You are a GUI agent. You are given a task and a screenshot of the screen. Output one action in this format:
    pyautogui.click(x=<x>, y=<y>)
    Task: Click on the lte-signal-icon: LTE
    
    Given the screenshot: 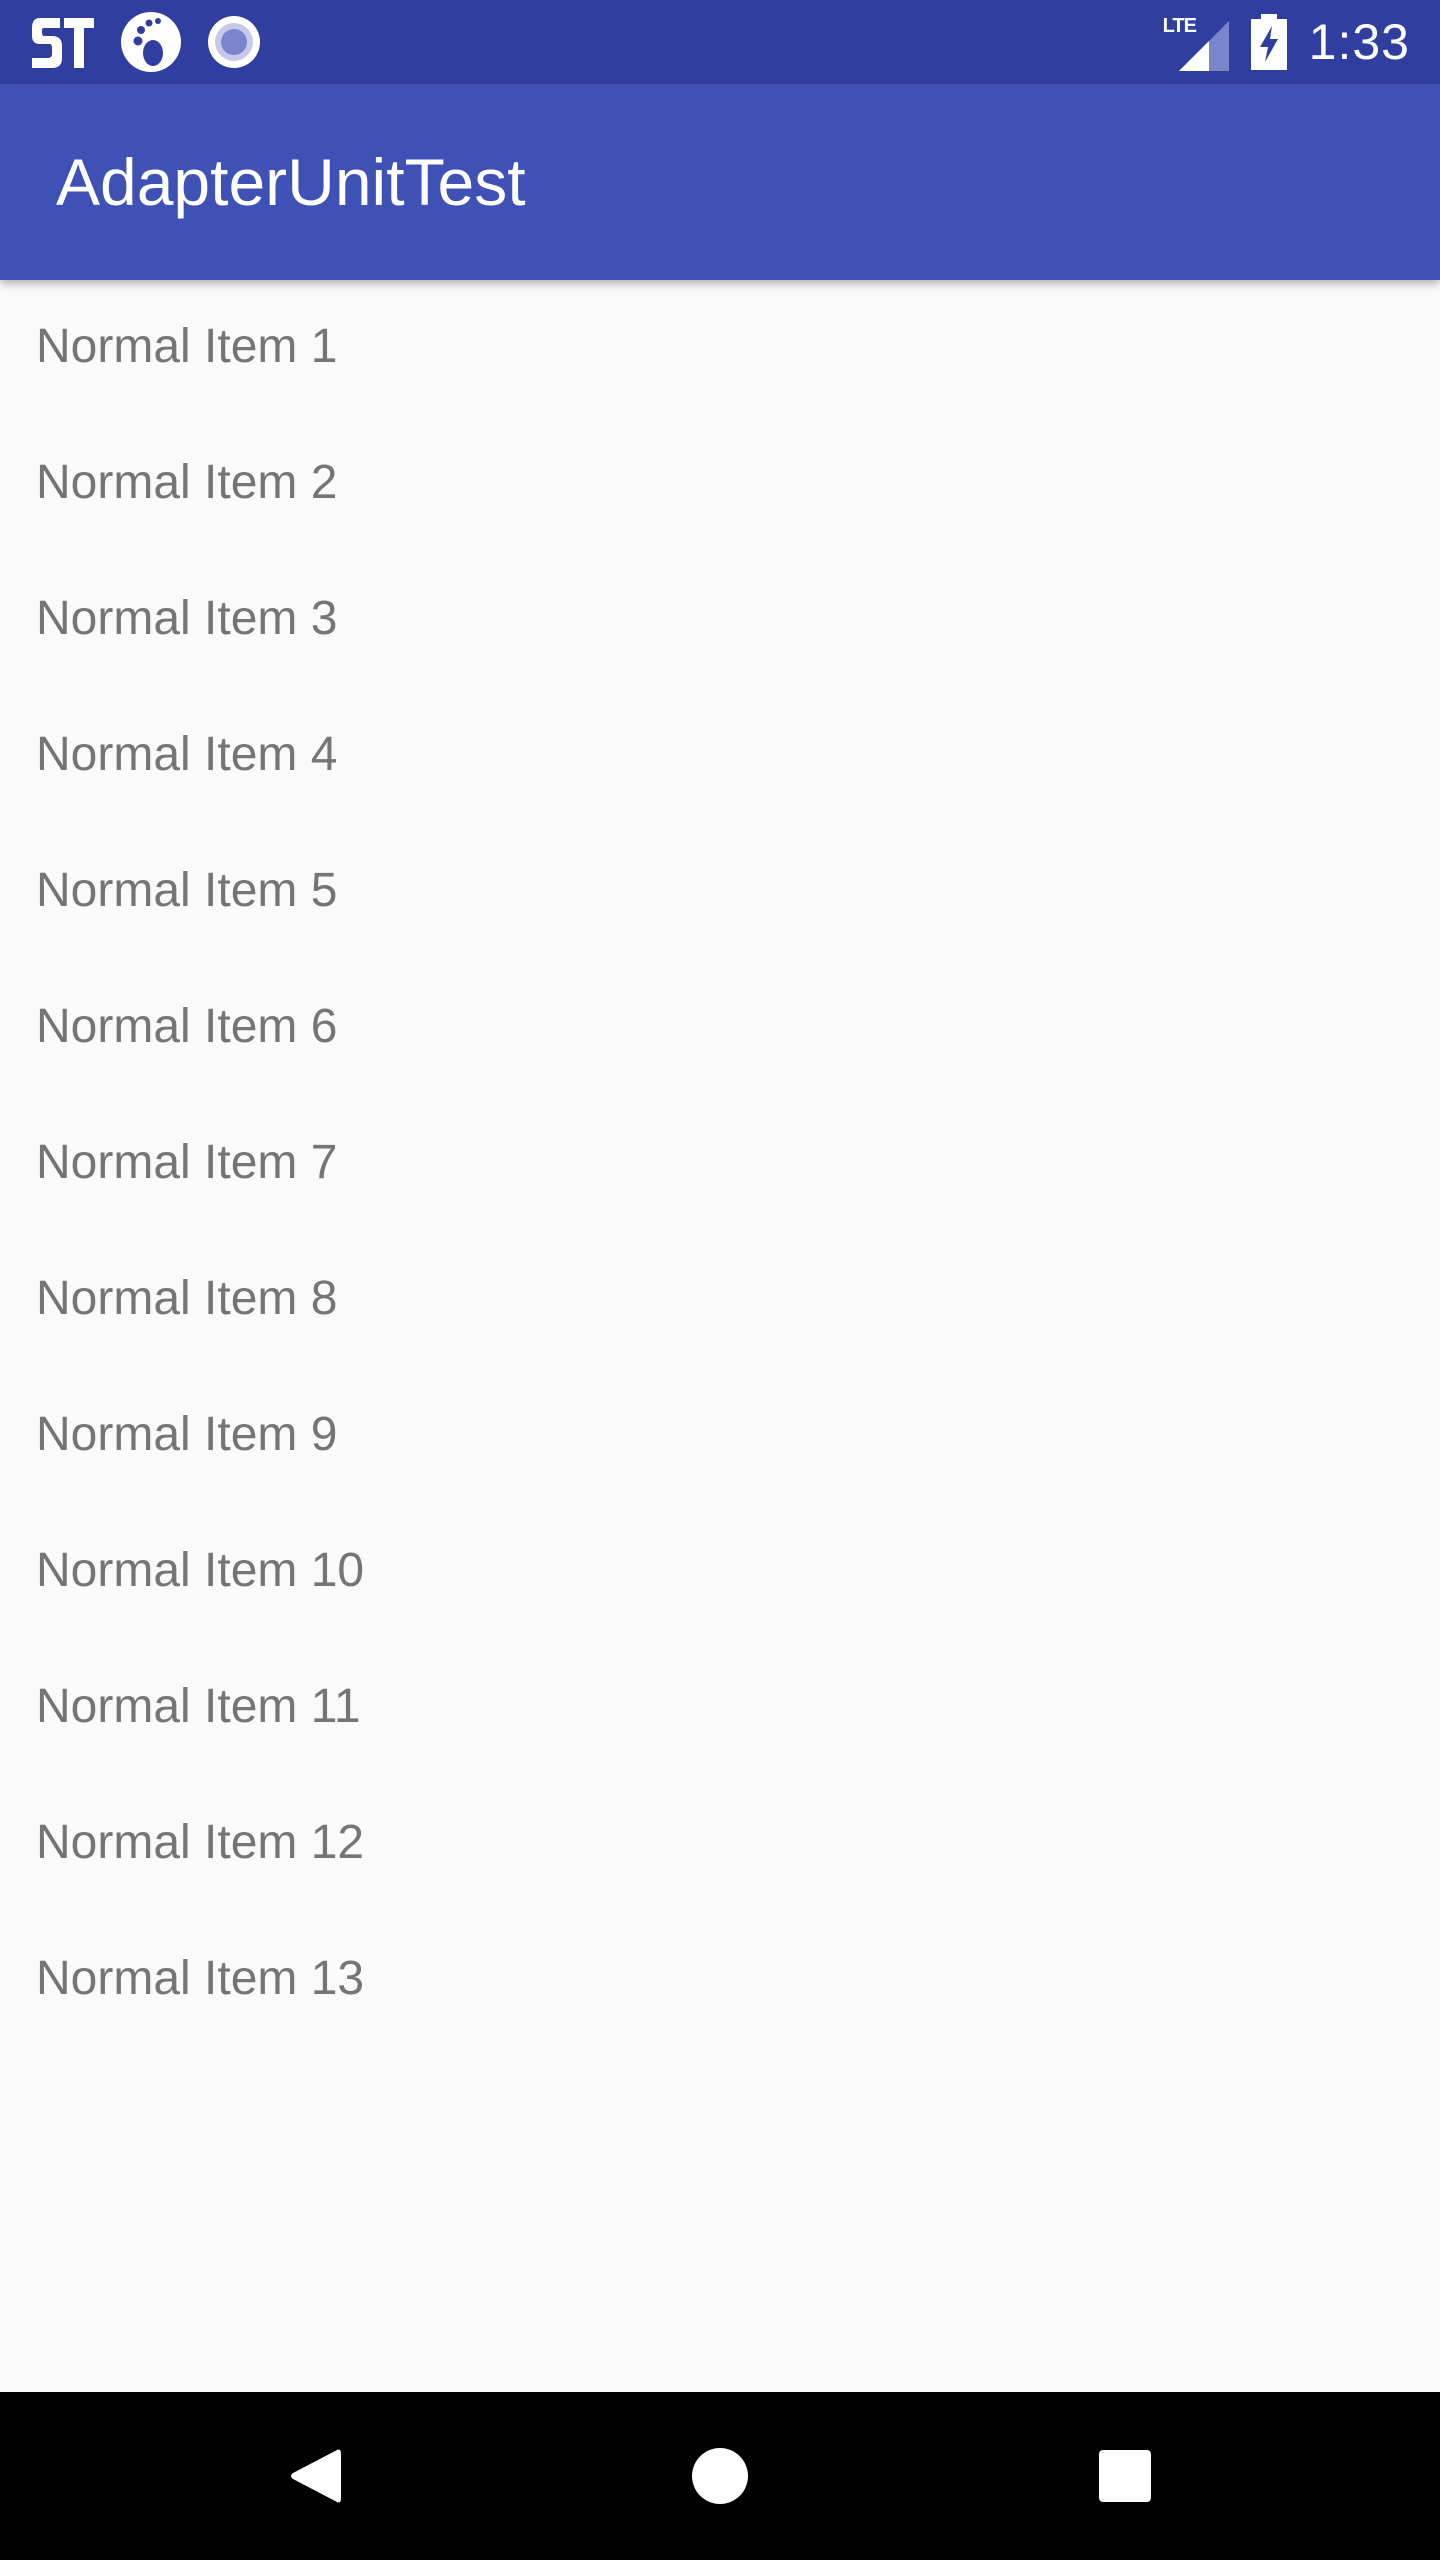 What is the action you would take?
    pyautogui.click(x=1196, y=42)
    